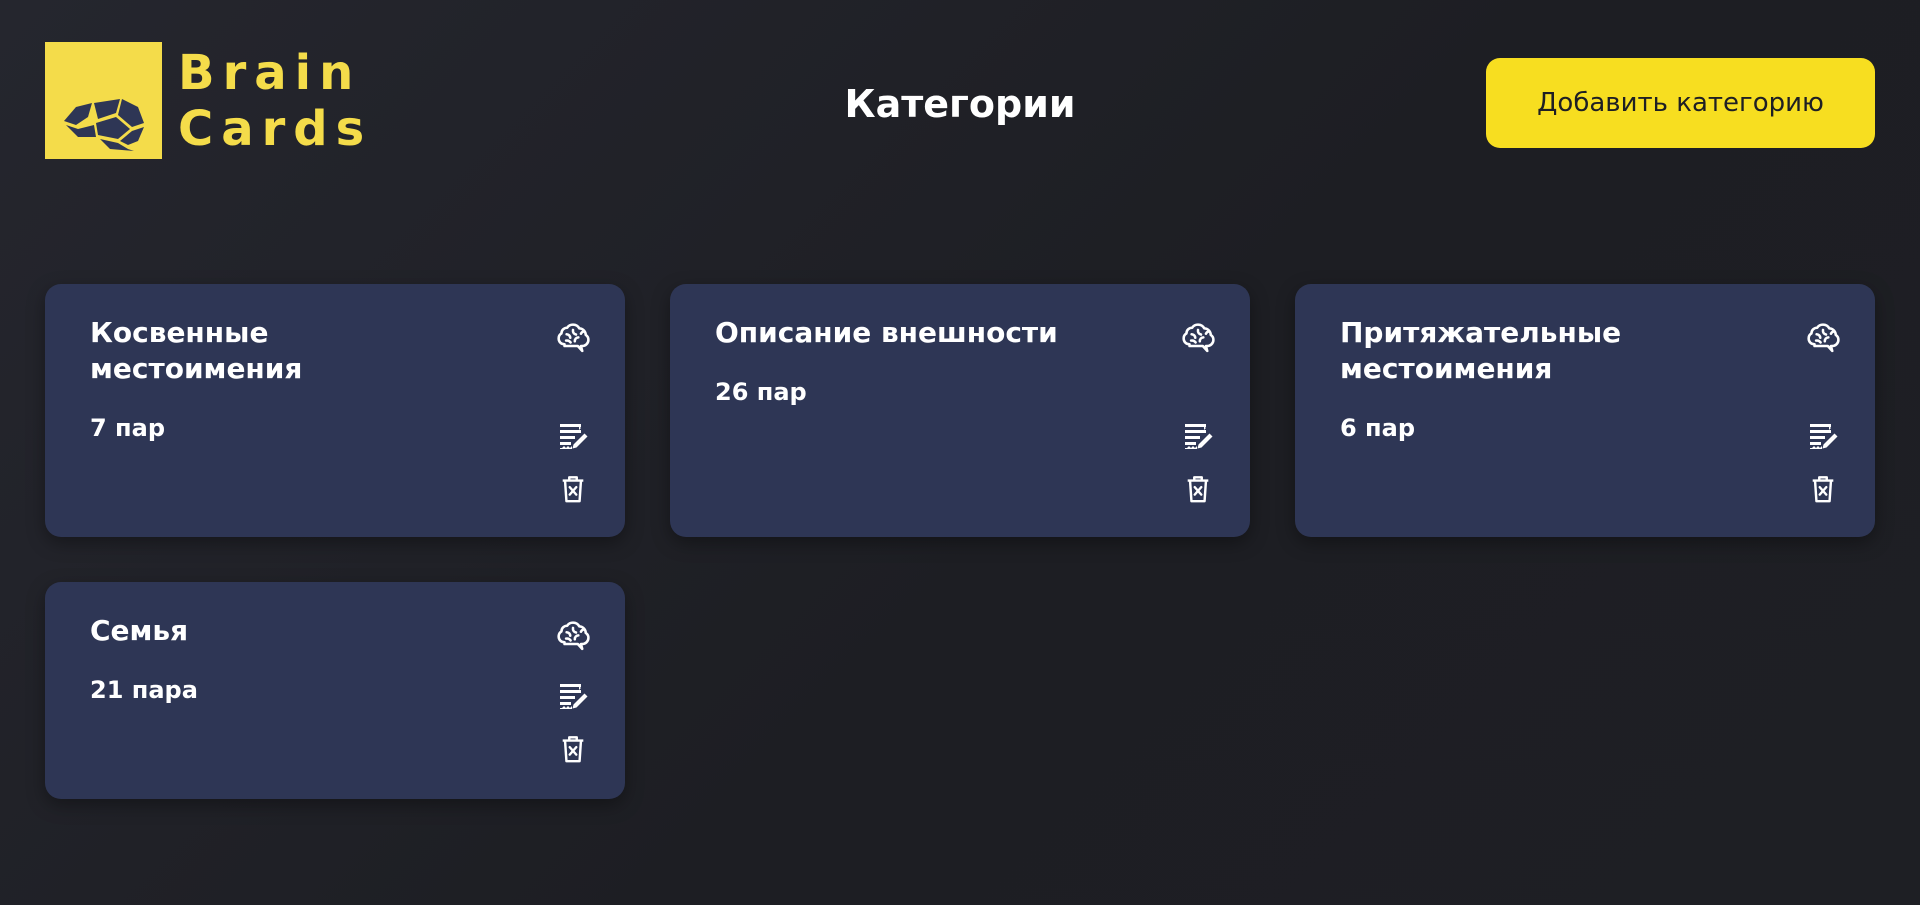 This screenshot has height=905, width=1920. I want to click on brain-cards-logo: Brain Cards, so click(208, 100).